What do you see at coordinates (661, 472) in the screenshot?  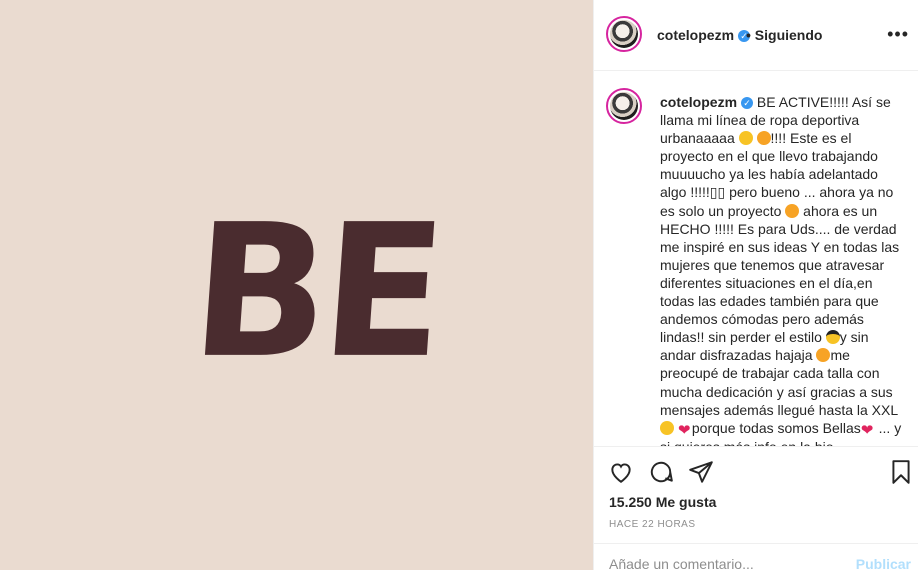 I see `comment-icon` at bounding box center [661, 472].